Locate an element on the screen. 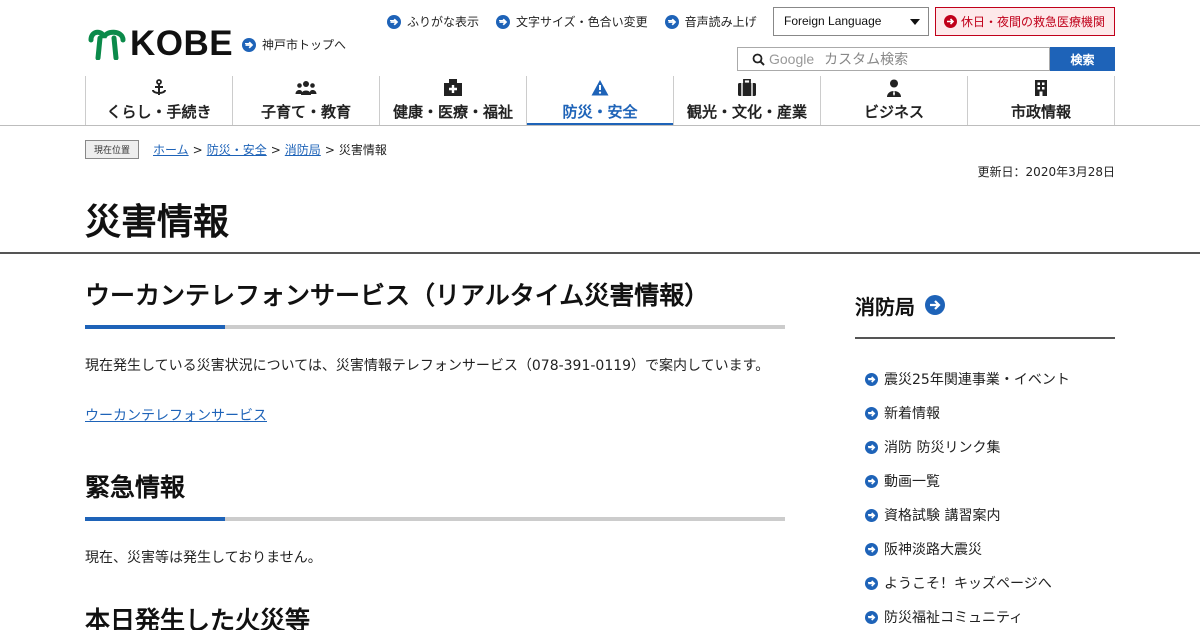  breadcrumb: 現在位置 ホーム > 防災・安全 > 消防局 > 災害情報 is located at coordinates (236, 149).